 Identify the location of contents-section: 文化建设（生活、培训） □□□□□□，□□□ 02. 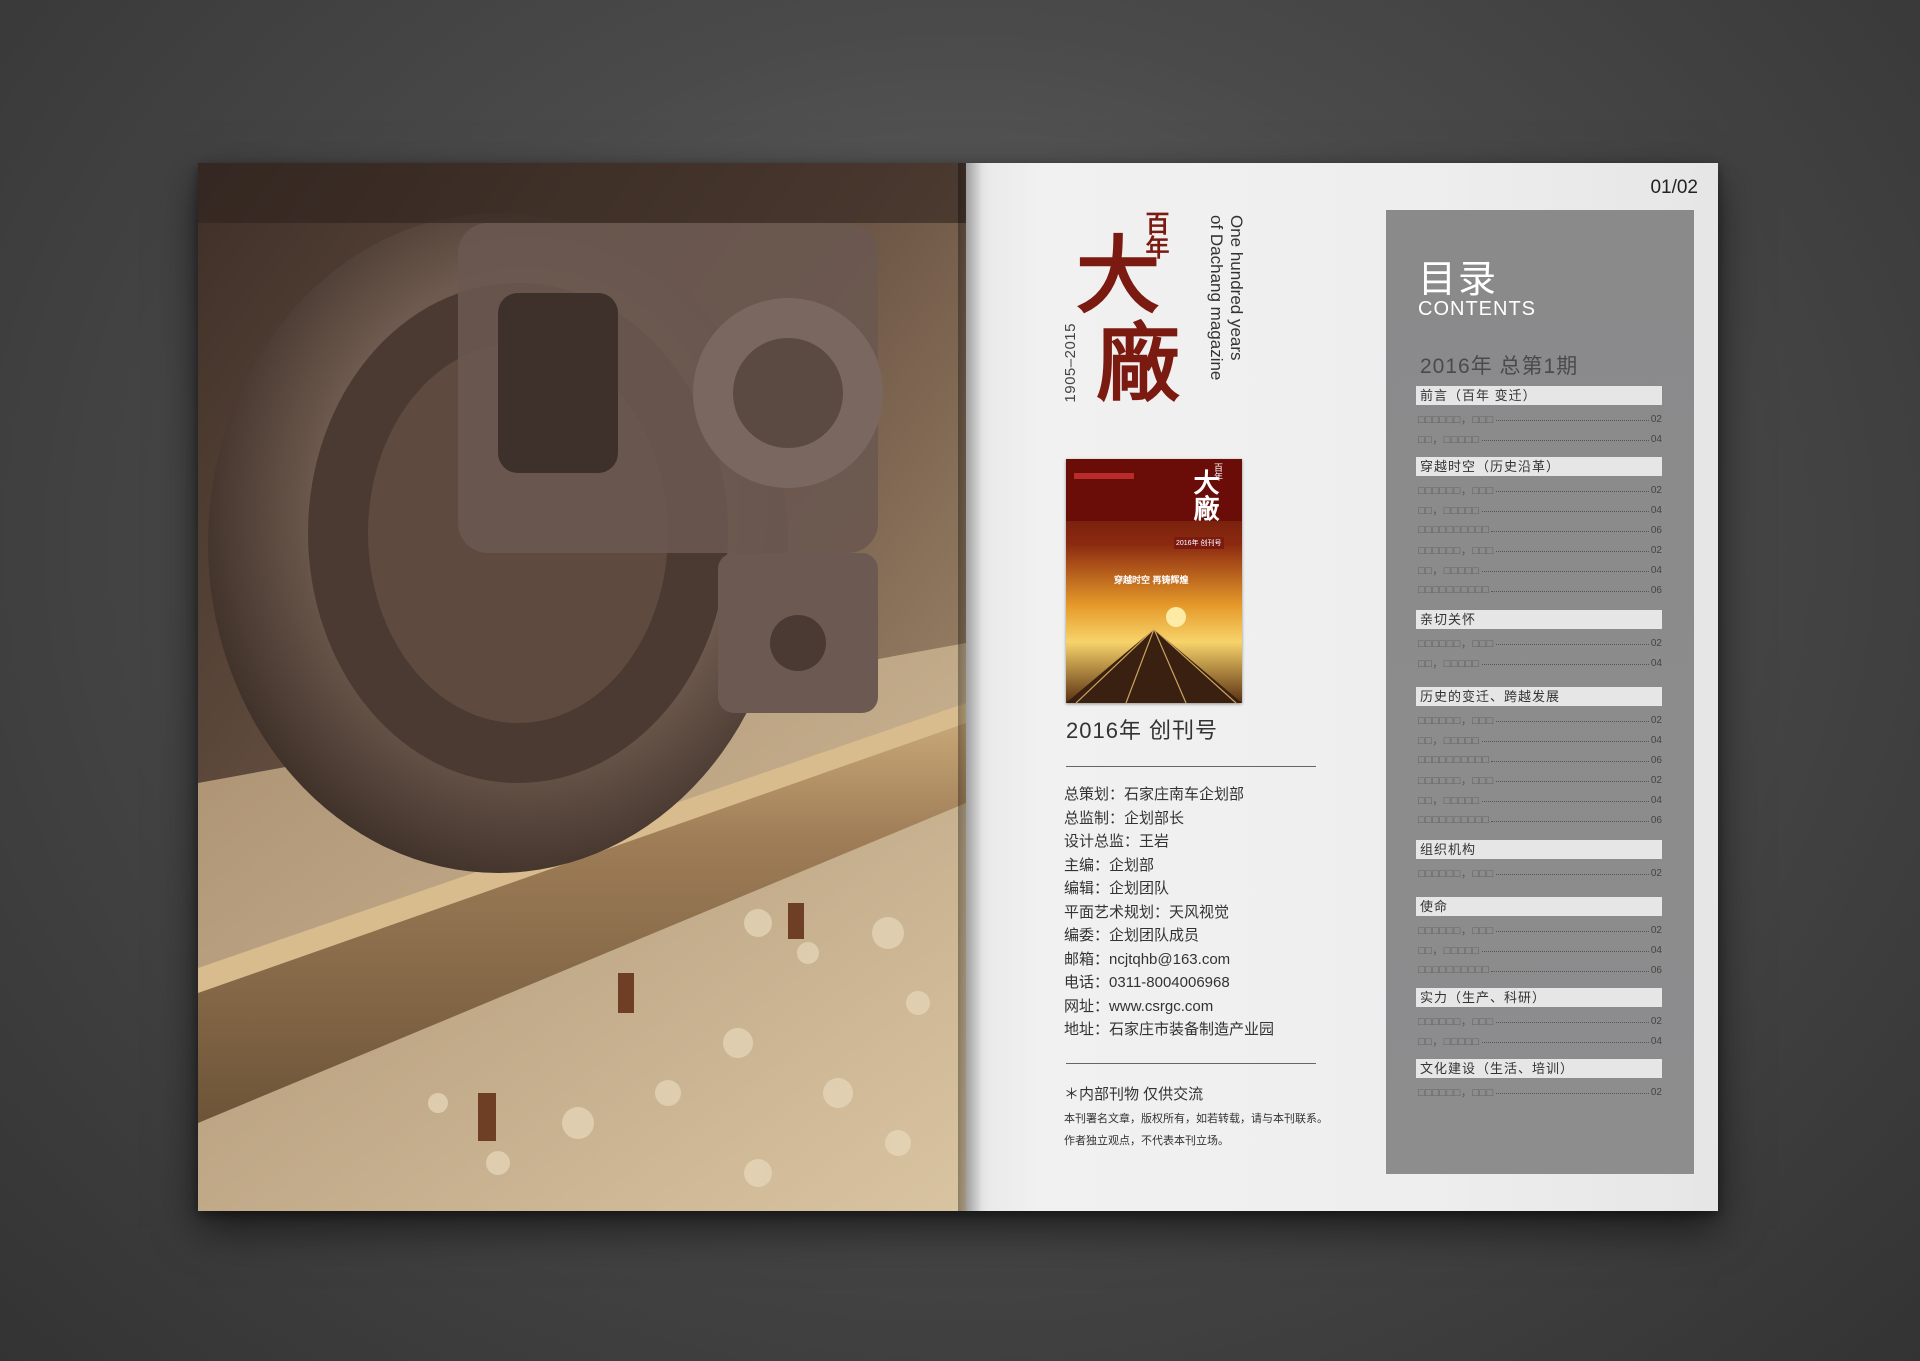
(1539, 1080).